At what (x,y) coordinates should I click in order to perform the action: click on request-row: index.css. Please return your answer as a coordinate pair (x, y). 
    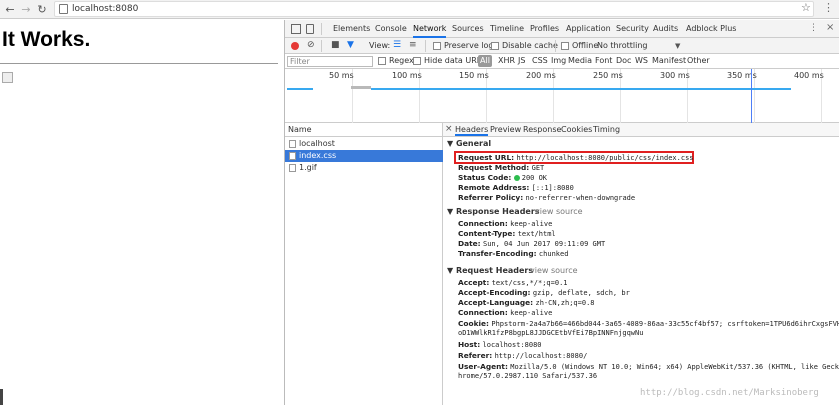
    Looking at the image, I should click on (364, 156).